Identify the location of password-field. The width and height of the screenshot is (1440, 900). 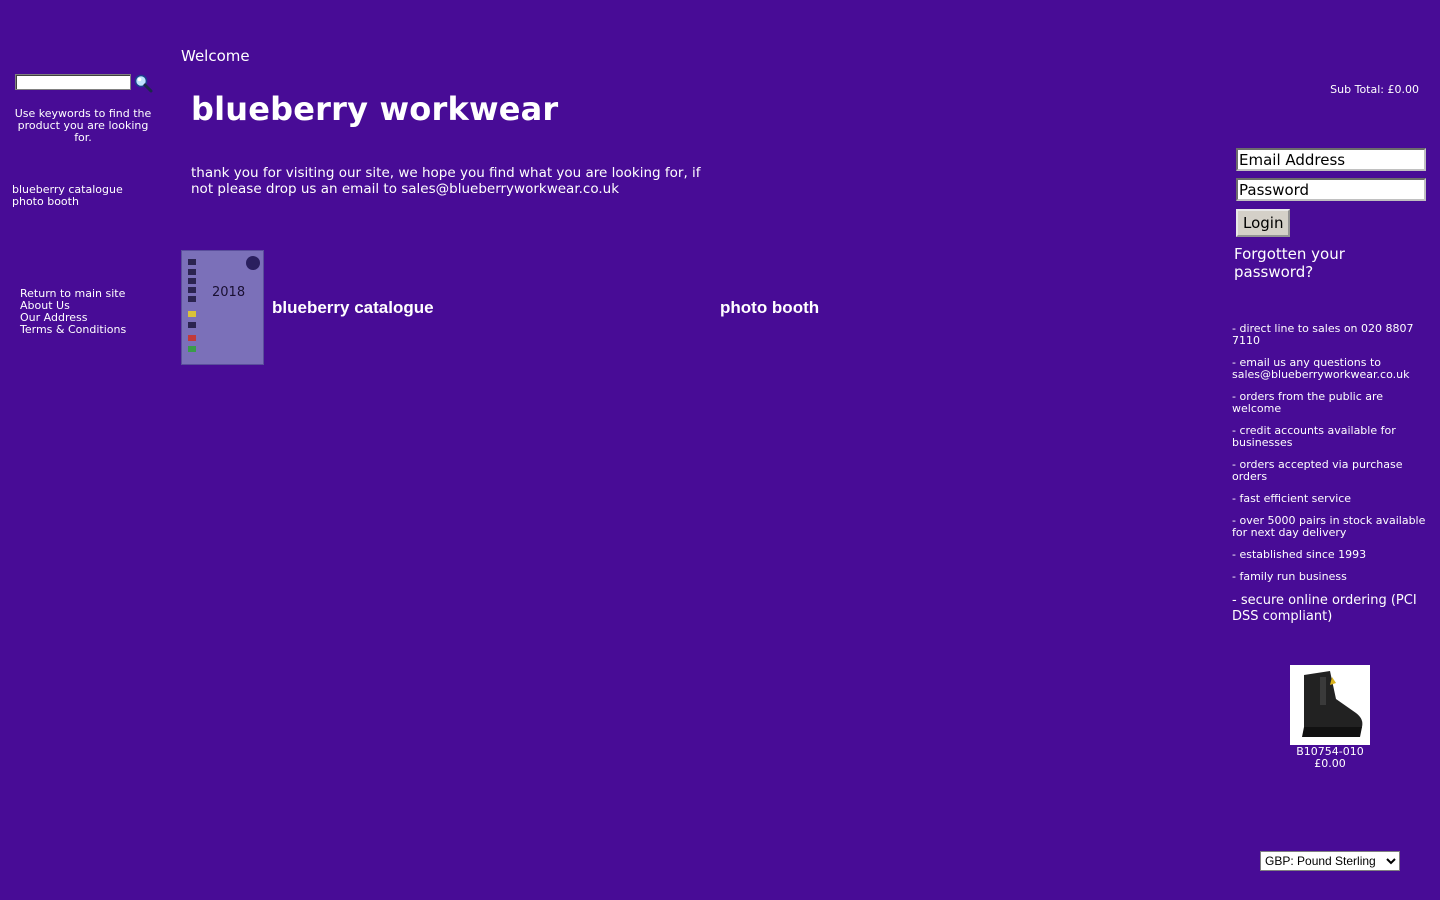
(1331, 189).